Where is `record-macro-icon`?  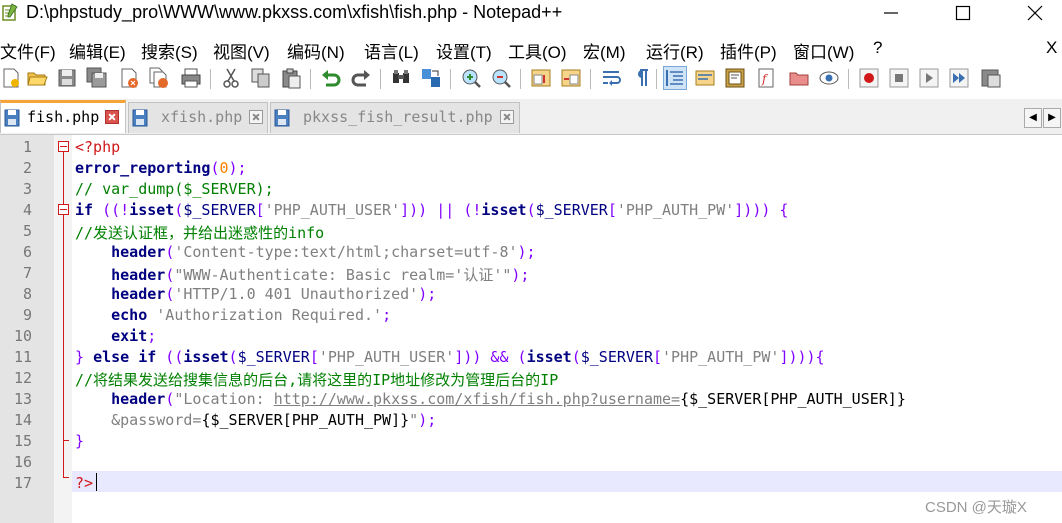 record-macro-icon is located at coordinates (869, 78).